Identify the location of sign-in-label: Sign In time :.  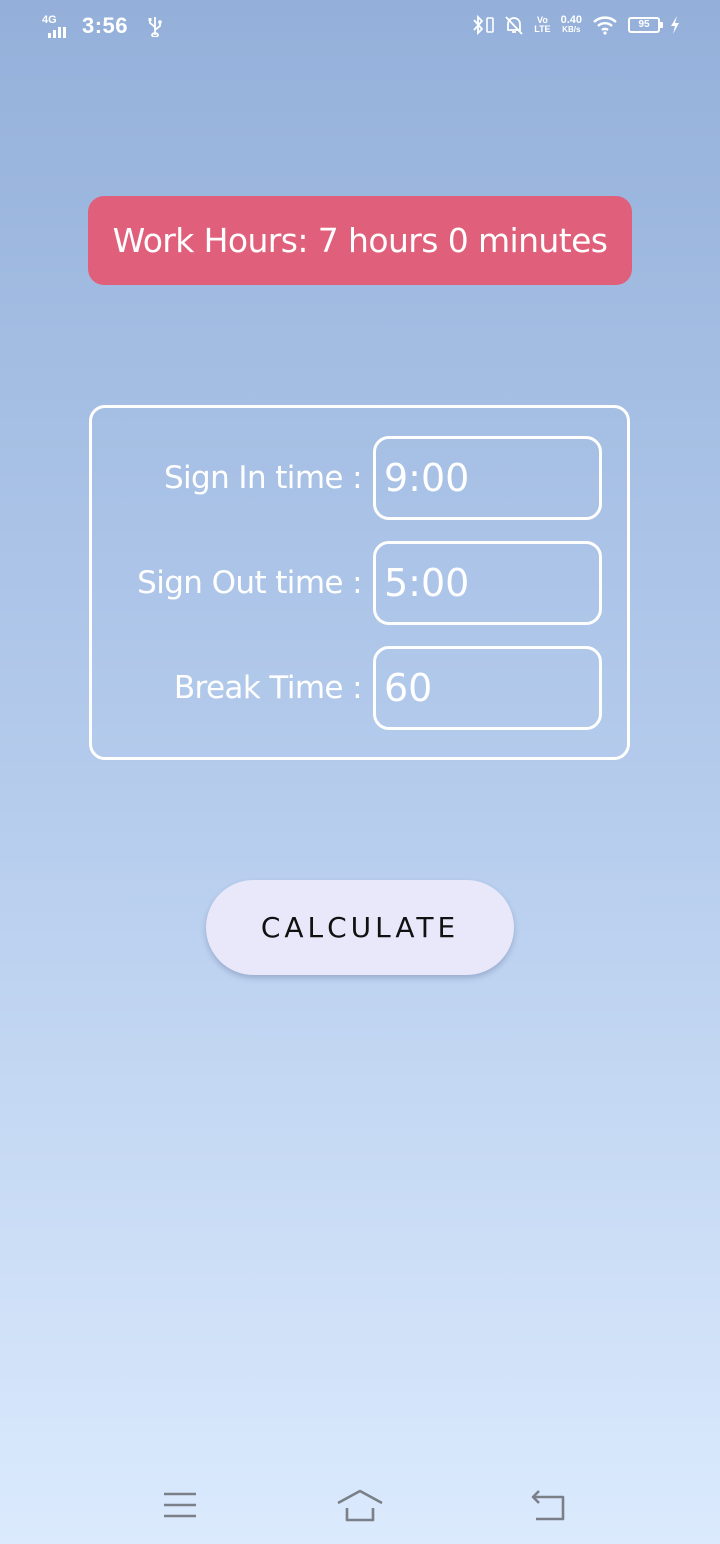
(263, 478).